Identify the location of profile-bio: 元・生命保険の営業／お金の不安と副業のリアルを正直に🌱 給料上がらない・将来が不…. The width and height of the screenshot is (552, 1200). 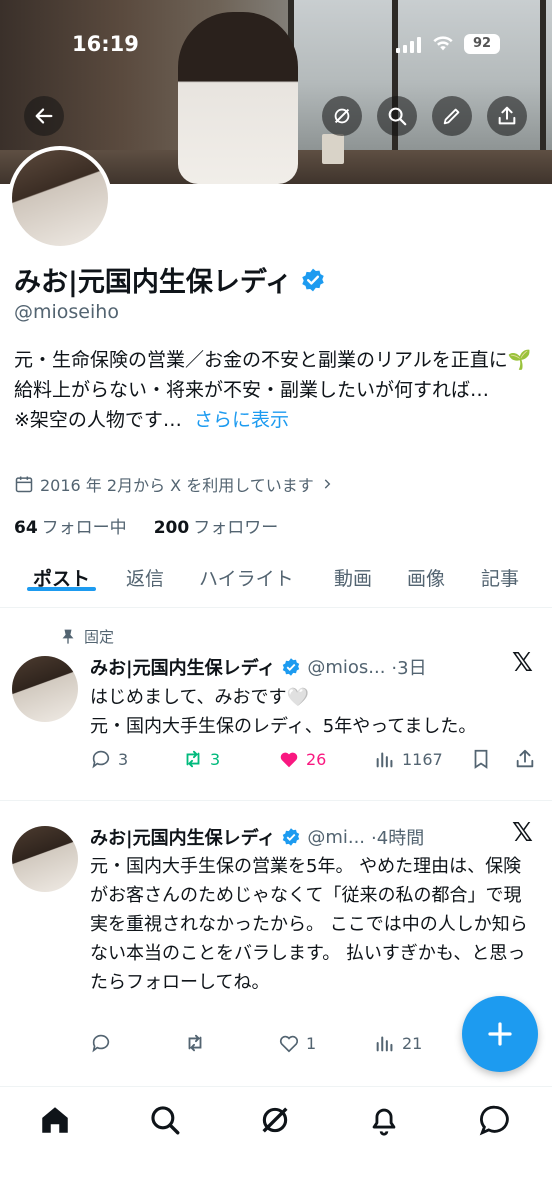
(277, 390).